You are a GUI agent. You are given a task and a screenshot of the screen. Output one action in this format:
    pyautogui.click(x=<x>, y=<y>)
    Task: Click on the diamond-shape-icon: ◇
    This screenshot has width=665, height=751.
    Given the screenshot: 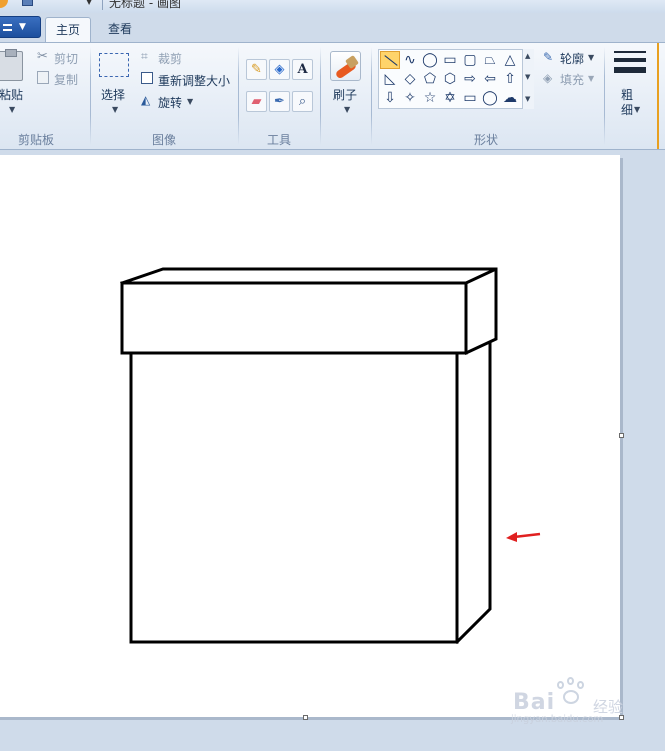 What is the action you would take?
    pyautogui.click(x=410, y=79)
    